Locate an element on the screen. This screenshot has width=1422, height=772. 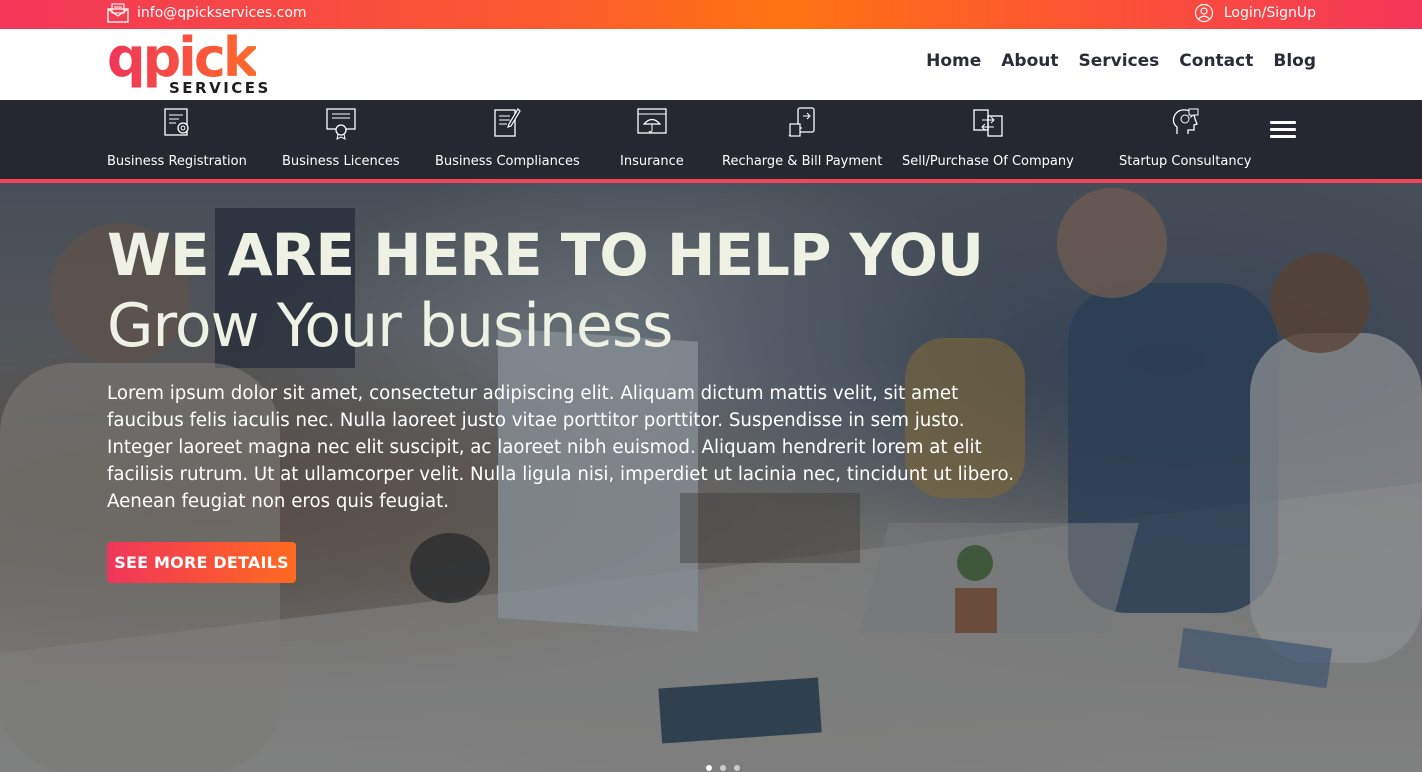
consultancy-head-icon is located at coordinates (1185, 123).